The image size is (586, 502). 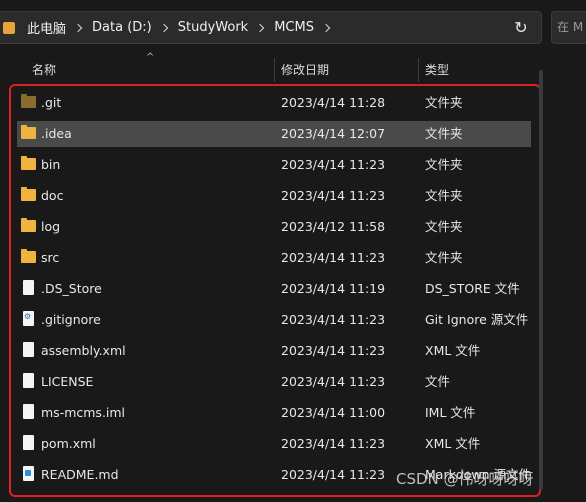 I want to click on list-item: doc 2023/4/14 11:23 文件夹, so click(x=274, y=196).